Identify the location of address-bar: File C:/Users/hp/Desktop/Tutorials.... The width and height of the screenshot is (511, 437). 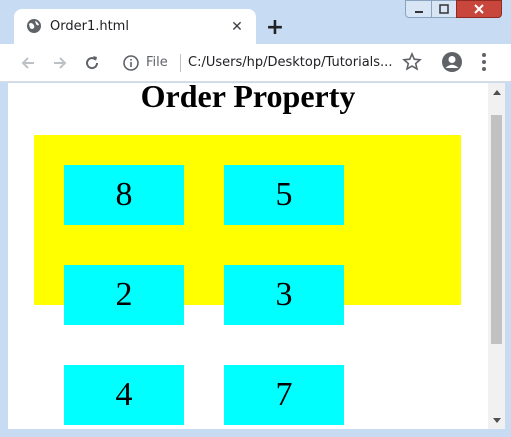
(259, 63).